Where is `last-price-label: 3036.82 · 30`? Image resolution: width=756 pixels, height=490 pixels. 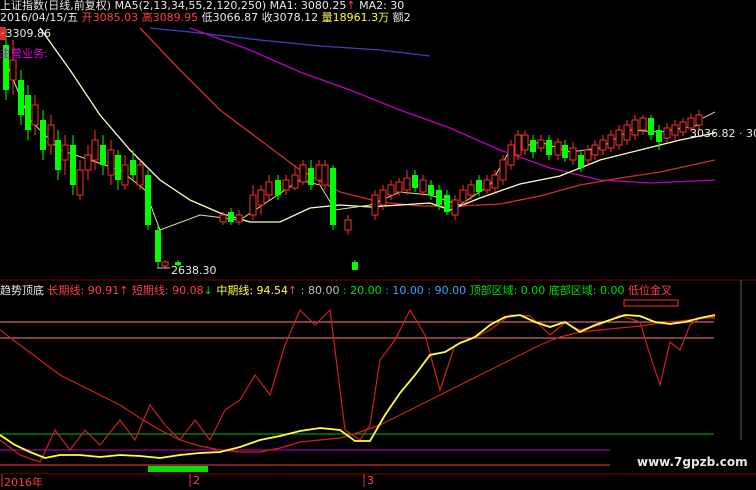
last-price-label: 3036.82 · 30 is located at coordinates (723, 133).